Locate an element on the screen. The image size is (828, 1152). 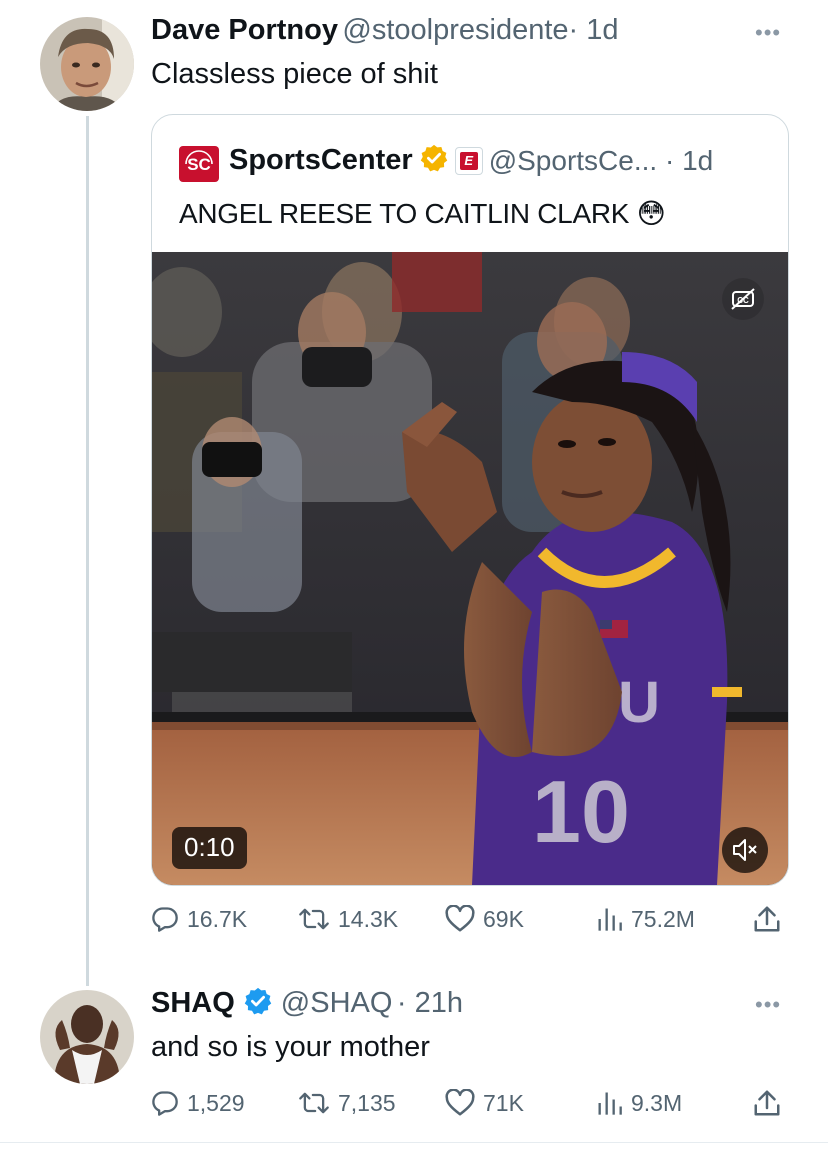
repost-count: 7,135 is located at coordinates (367, 1102).